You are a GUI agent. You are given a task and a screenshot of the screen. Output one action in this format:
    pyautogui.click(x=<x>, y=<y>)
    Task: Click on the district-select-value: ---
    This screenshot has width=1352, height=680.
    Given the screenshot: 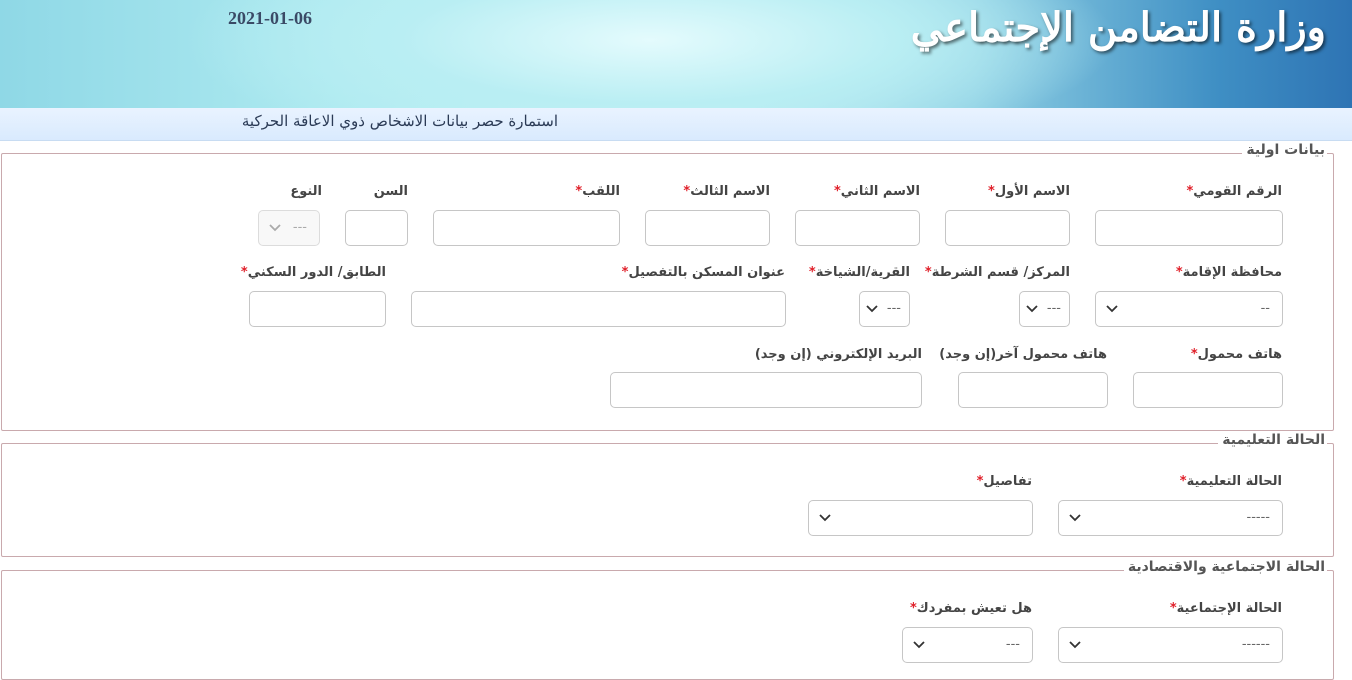 What is the action you would take?
    pyautogui.click(x=1053, y=308)
    